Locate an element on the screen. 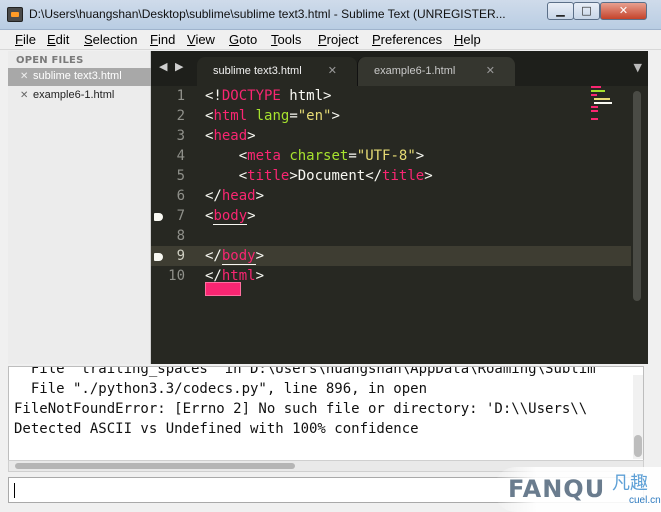 This screenshot has width=661, height=512. menu-item-selection: Selection is located at coordinates (110, 39).